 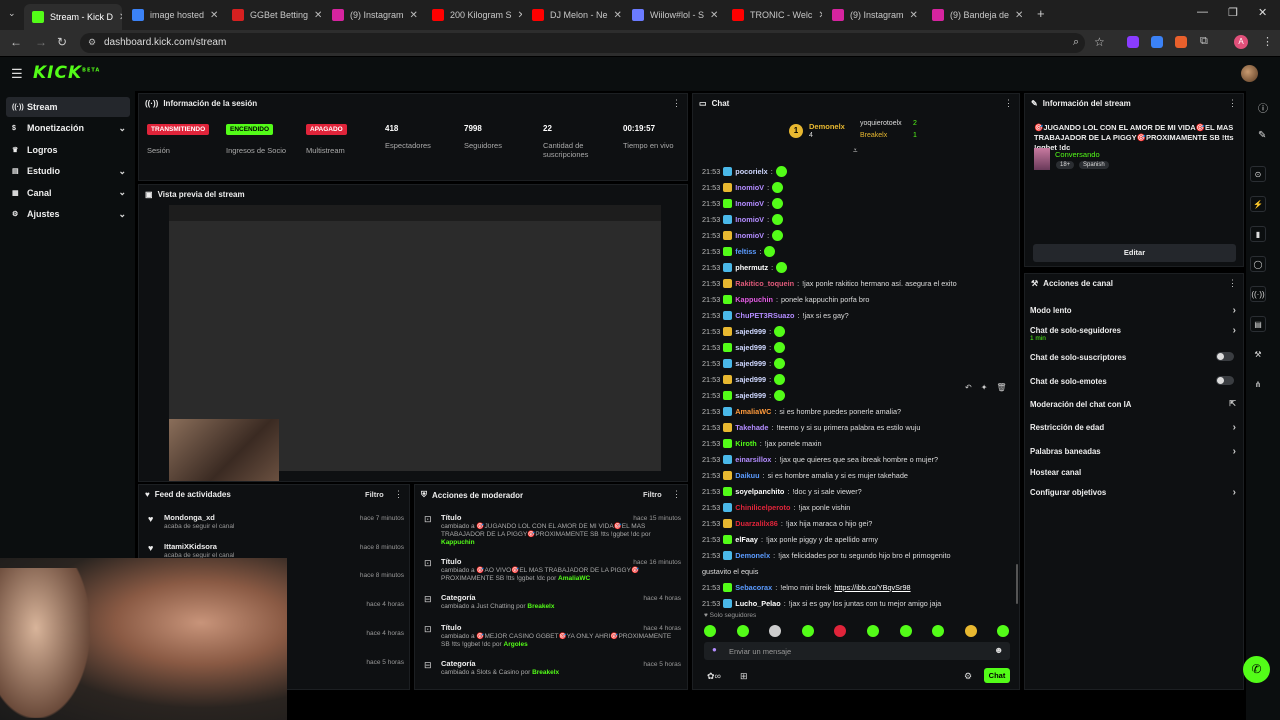 I want to click on nodes-icon: ⋔, so click(x=1258, y=384).